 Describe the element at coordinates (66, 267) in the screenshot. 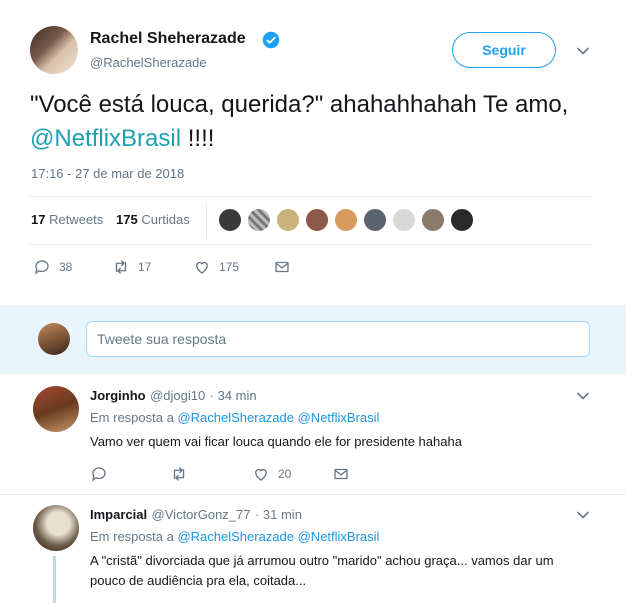

I see `reply-count: 38` at that location.